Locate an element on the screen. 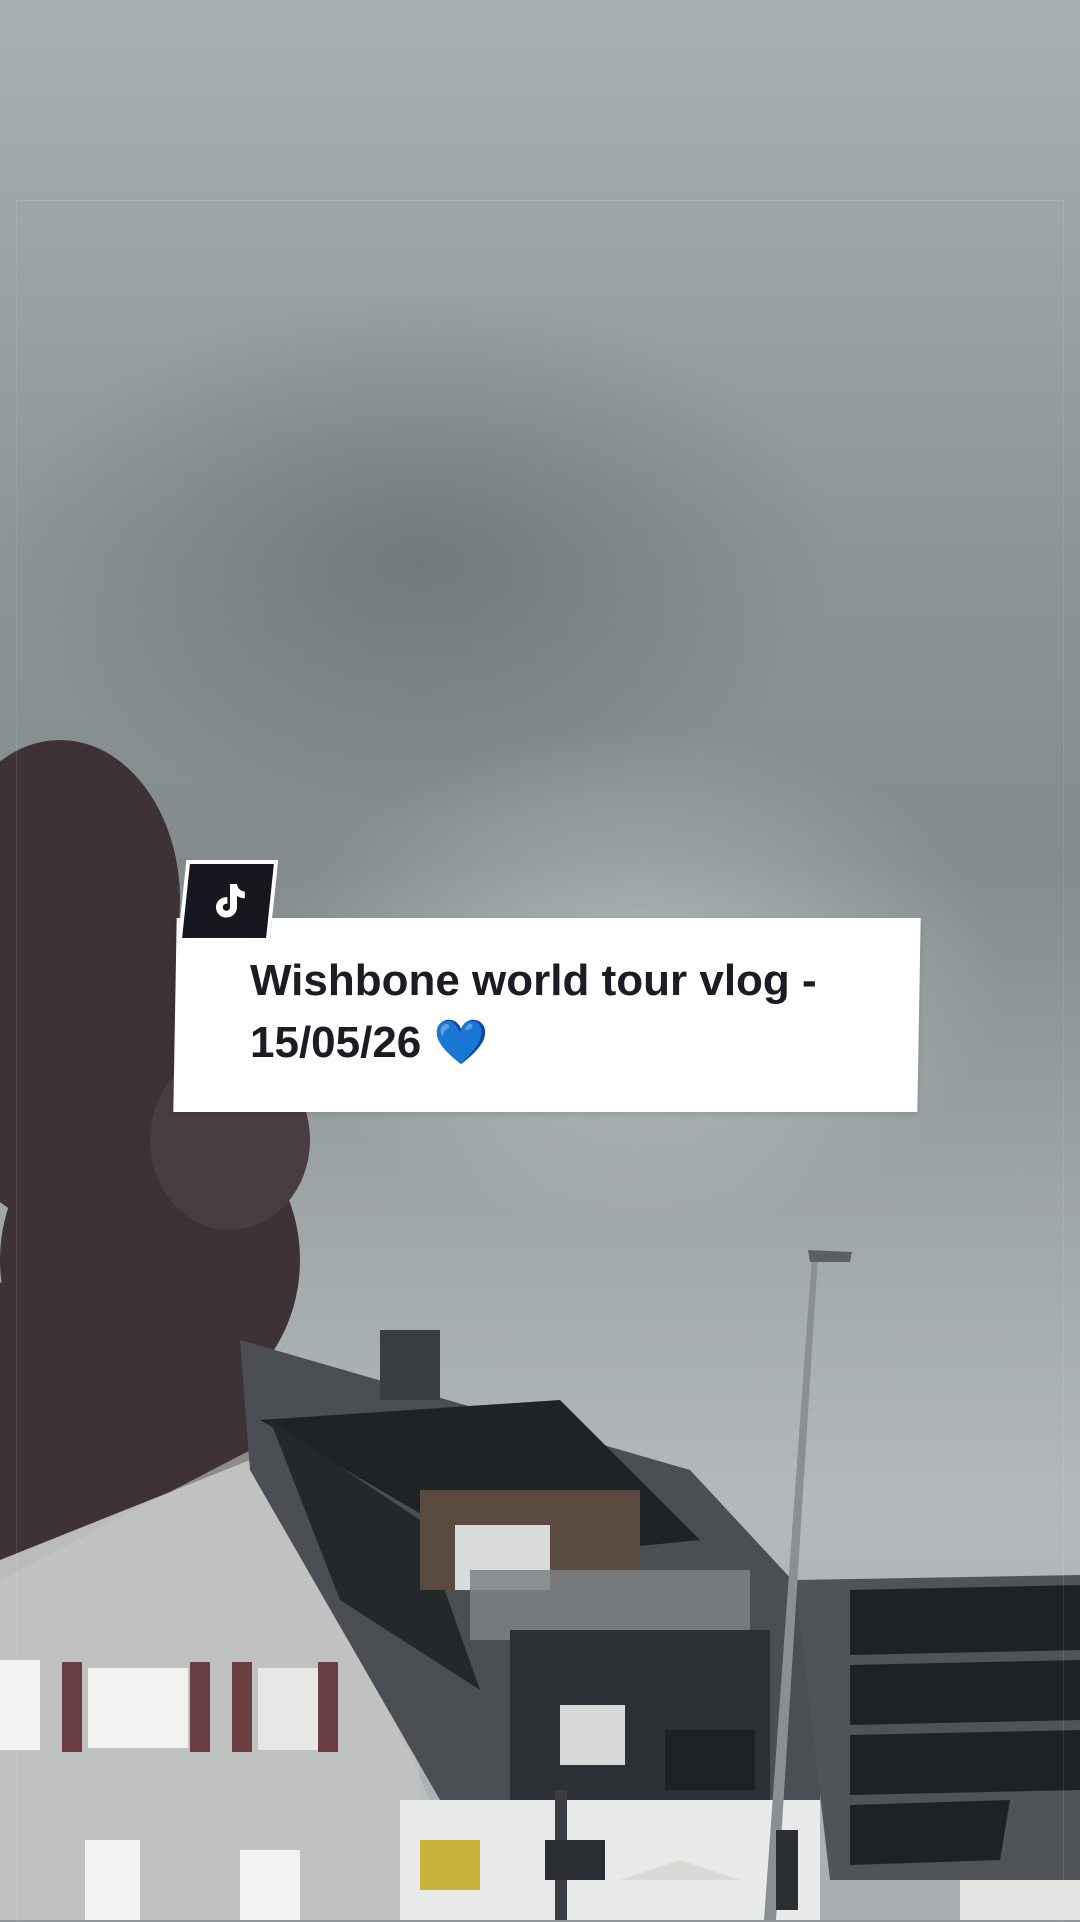  video-caption: Wishbone world tour vlog - 15/05/26 💙 is located at coordinates (533, 1011).